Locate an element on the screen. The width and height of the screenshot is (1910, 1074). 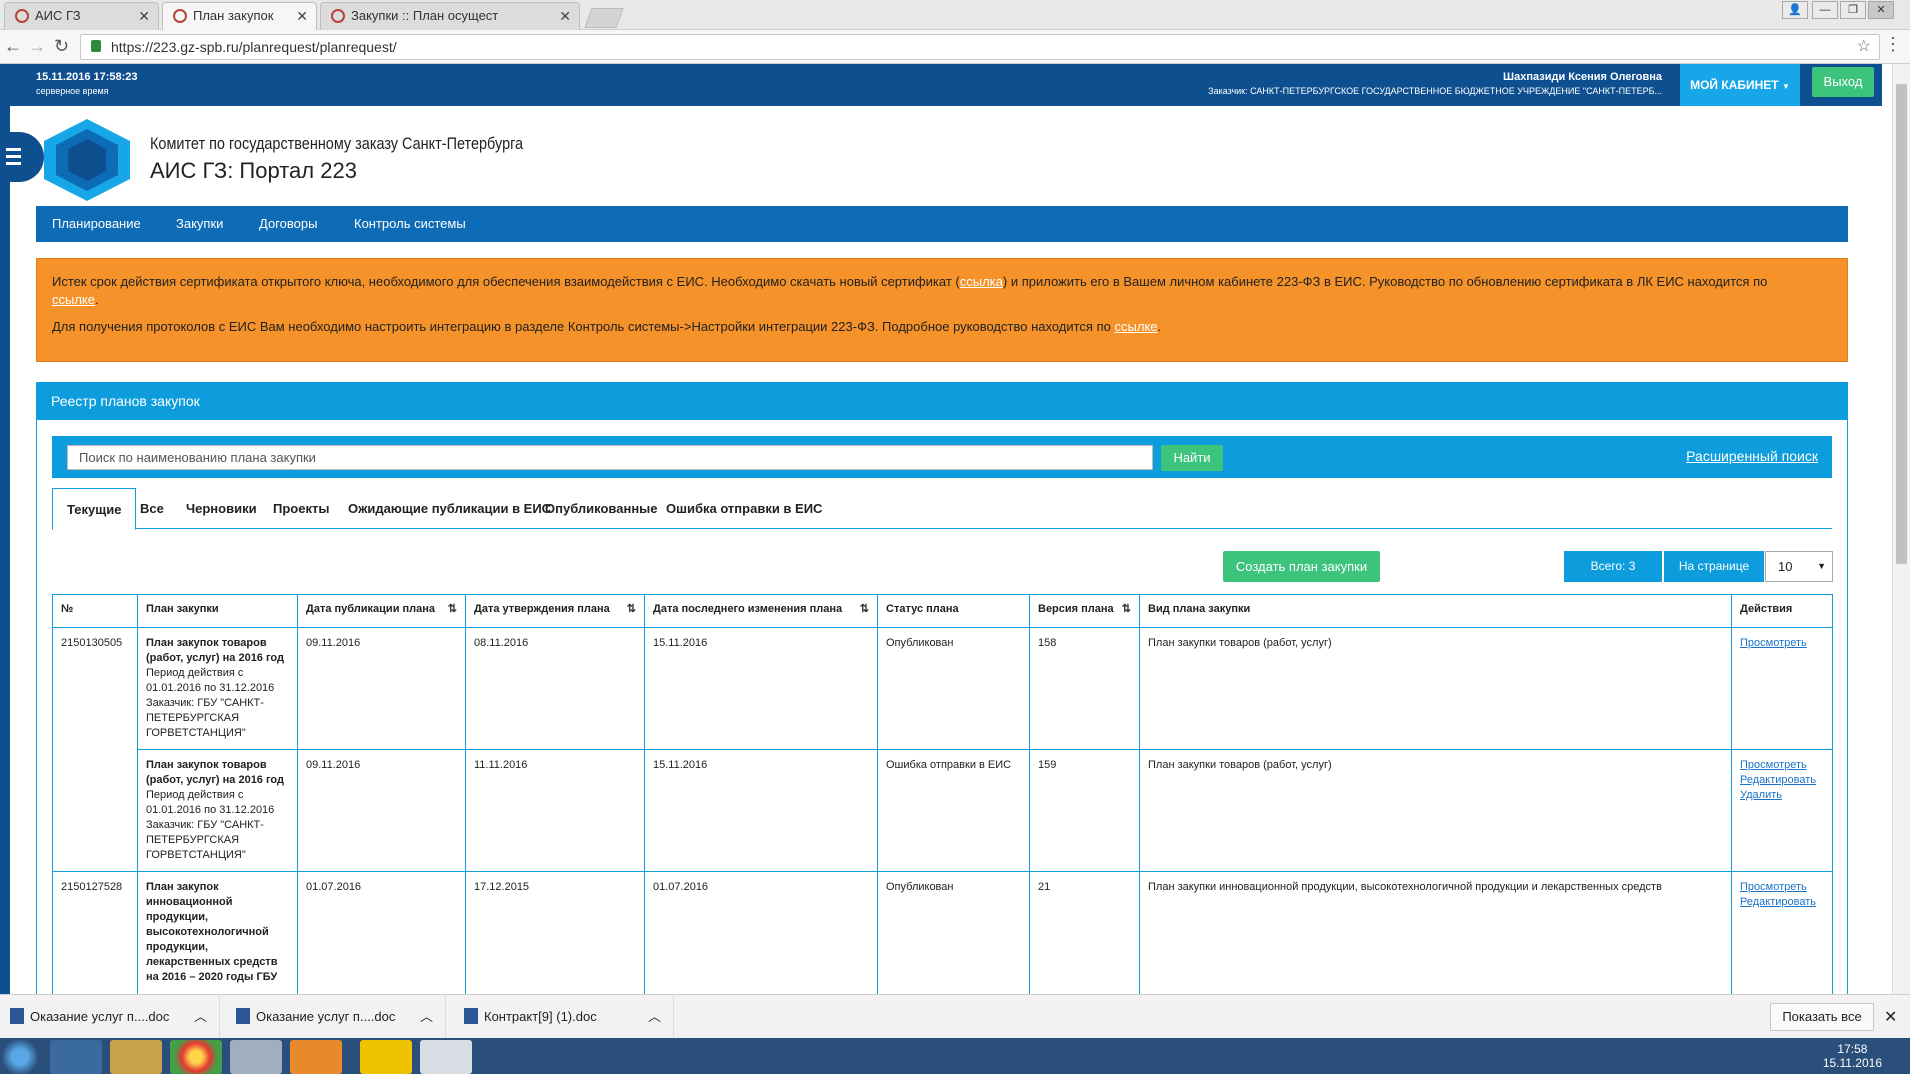
column-header-kind: Вид плана закупки is located at coordinates (1435, 611).